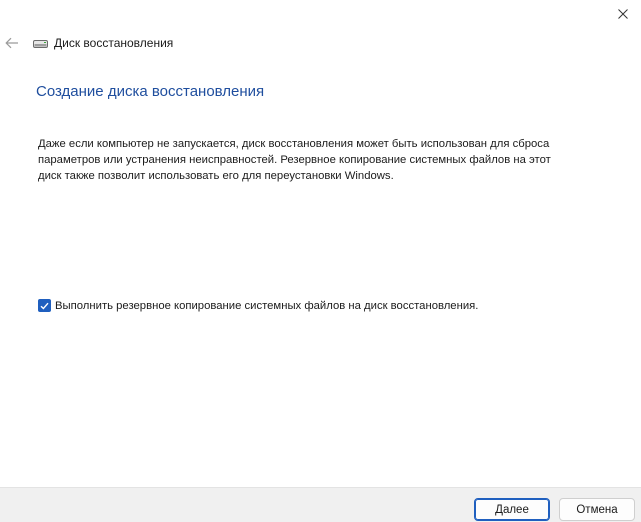 The image size is (641, 522). Describe the element at coordinates (40, 44) in the screenshot. I see `drive-icon` at that location.